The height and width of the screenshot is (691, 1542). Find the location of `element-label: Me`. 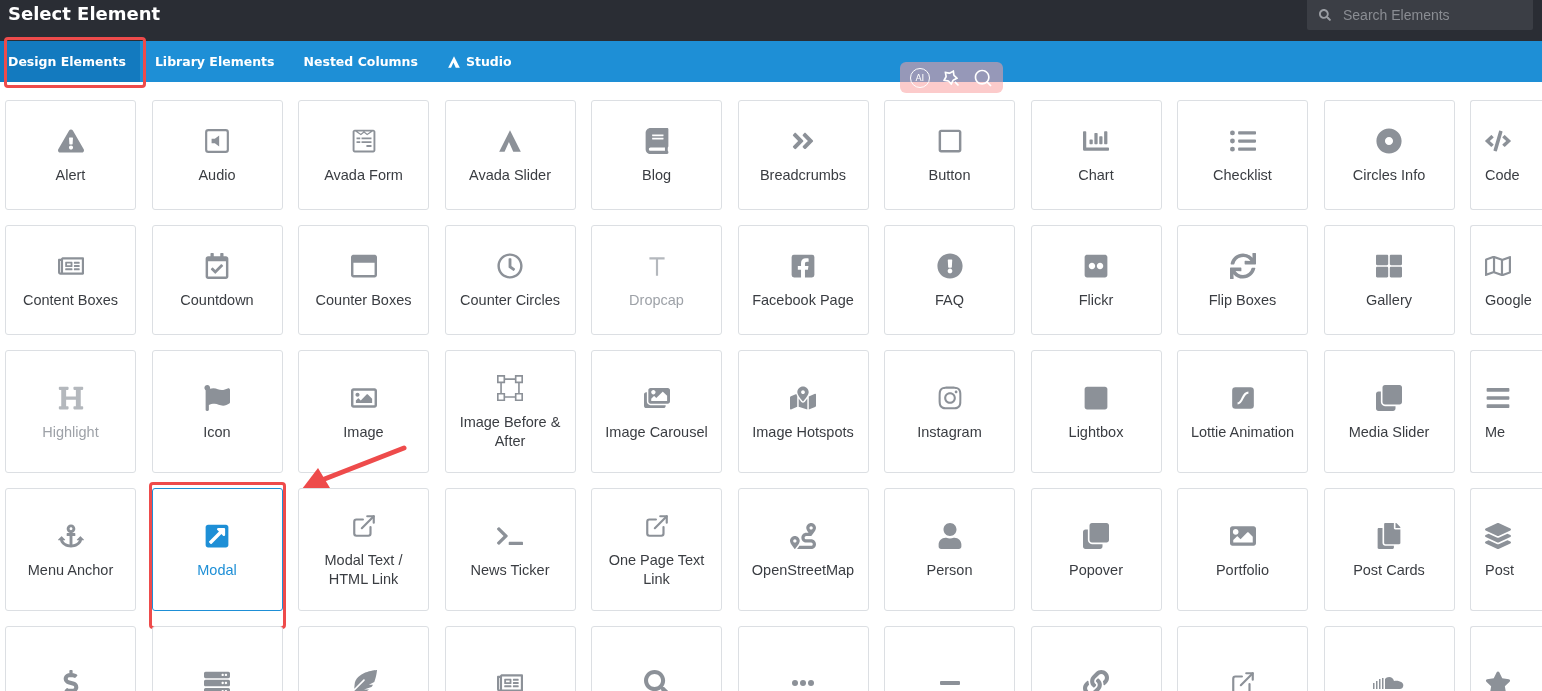

element-label: Me is located at coordinates (1495, 432).